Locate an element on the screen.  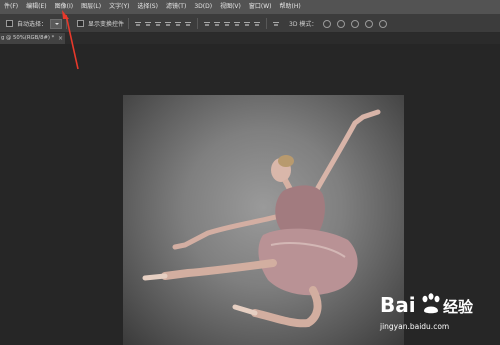
show-transform-checkbox is located at coordinates (81, 23).